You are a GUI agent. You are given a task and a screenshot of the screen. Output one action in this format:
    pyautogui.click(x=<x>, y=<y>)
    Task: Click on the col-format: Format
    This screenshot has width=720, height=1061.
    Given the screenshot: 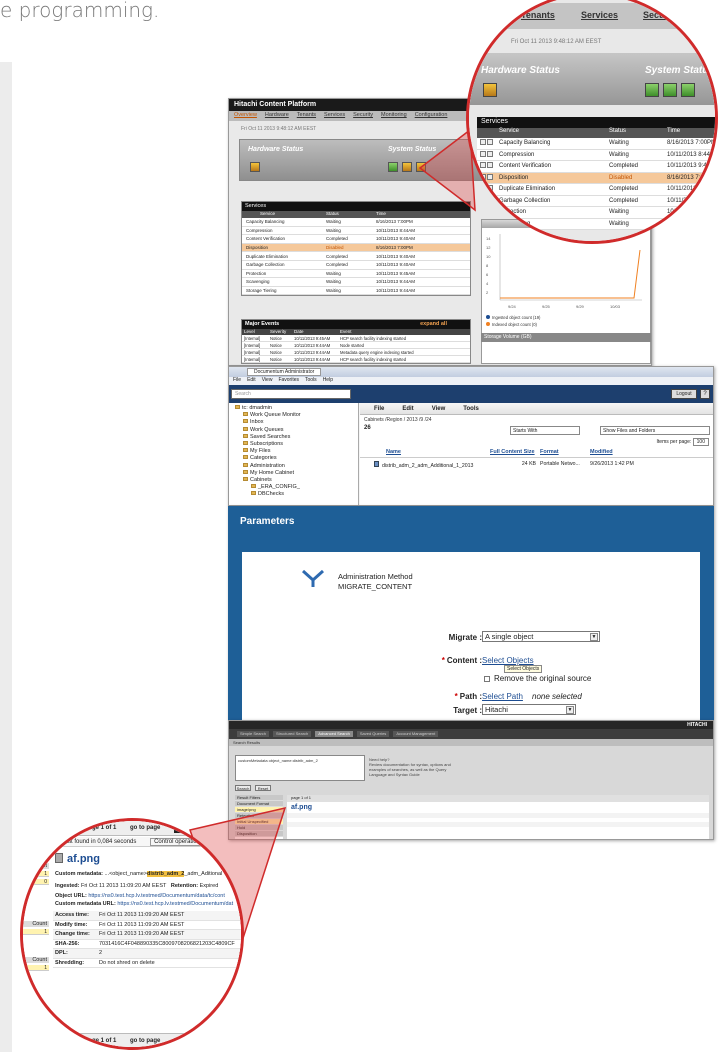 What is the action you would take?
    pyautogui.click(x=565, y=453)
    